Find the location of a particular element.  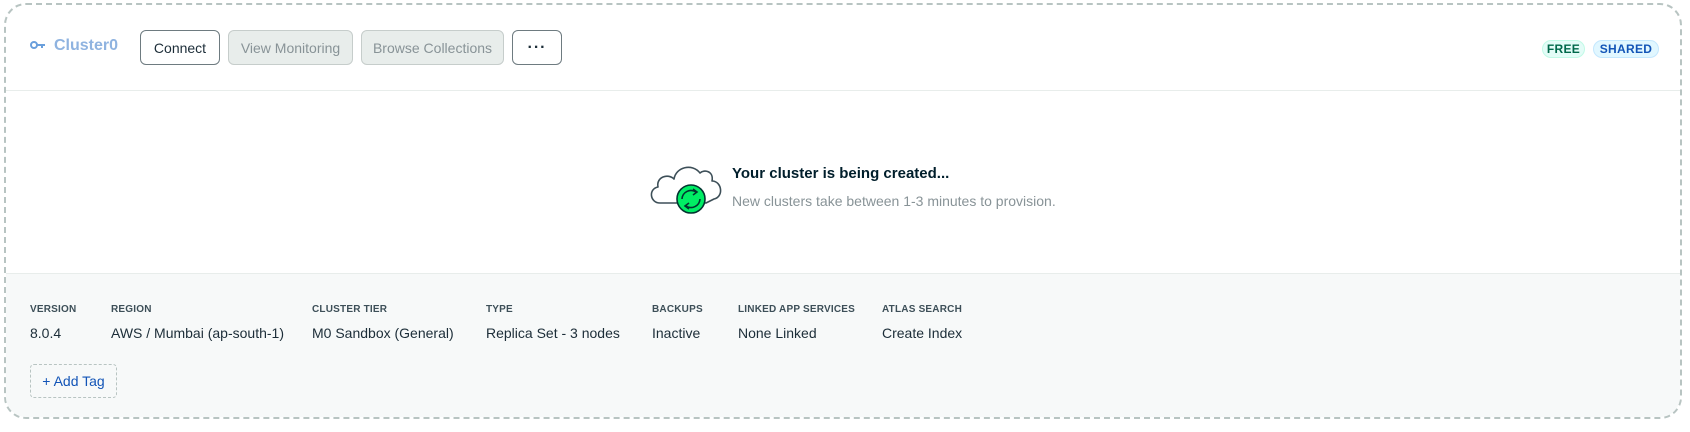

info-label: REGION is located at coordinates (131, 309).